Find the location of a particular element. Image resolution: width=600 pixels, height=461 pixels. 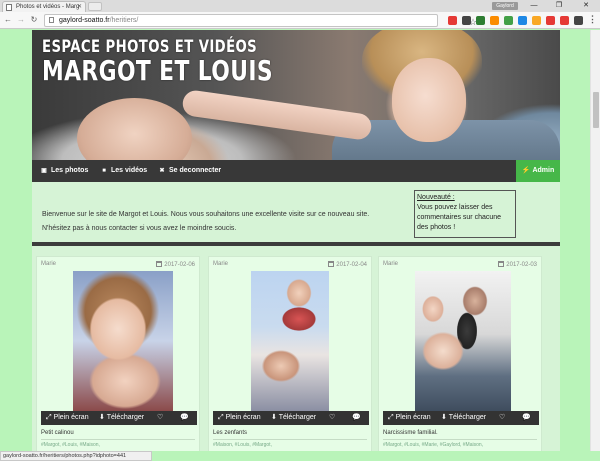

back-button: ← is located at coordinates (8, 20).